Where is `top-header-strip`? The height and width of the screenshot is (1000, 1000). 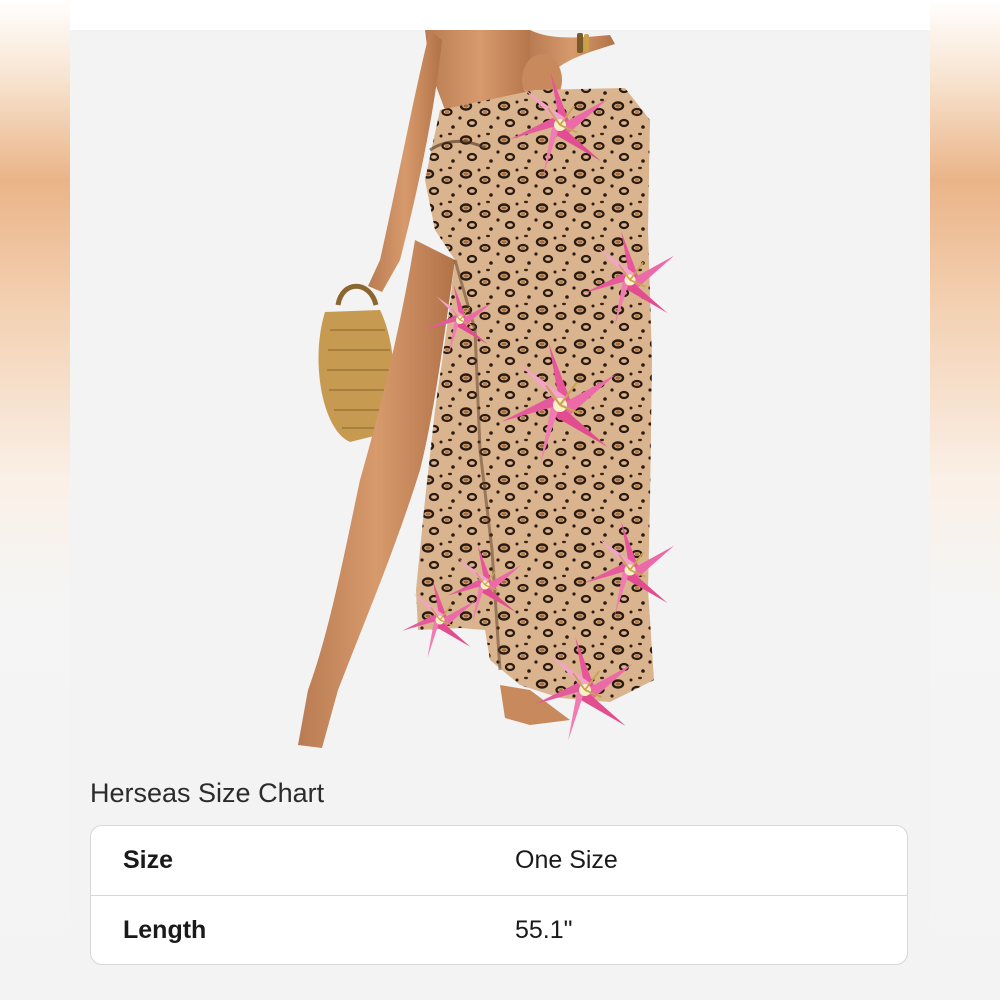 top-header-strip is located at coordinates (500, 15).